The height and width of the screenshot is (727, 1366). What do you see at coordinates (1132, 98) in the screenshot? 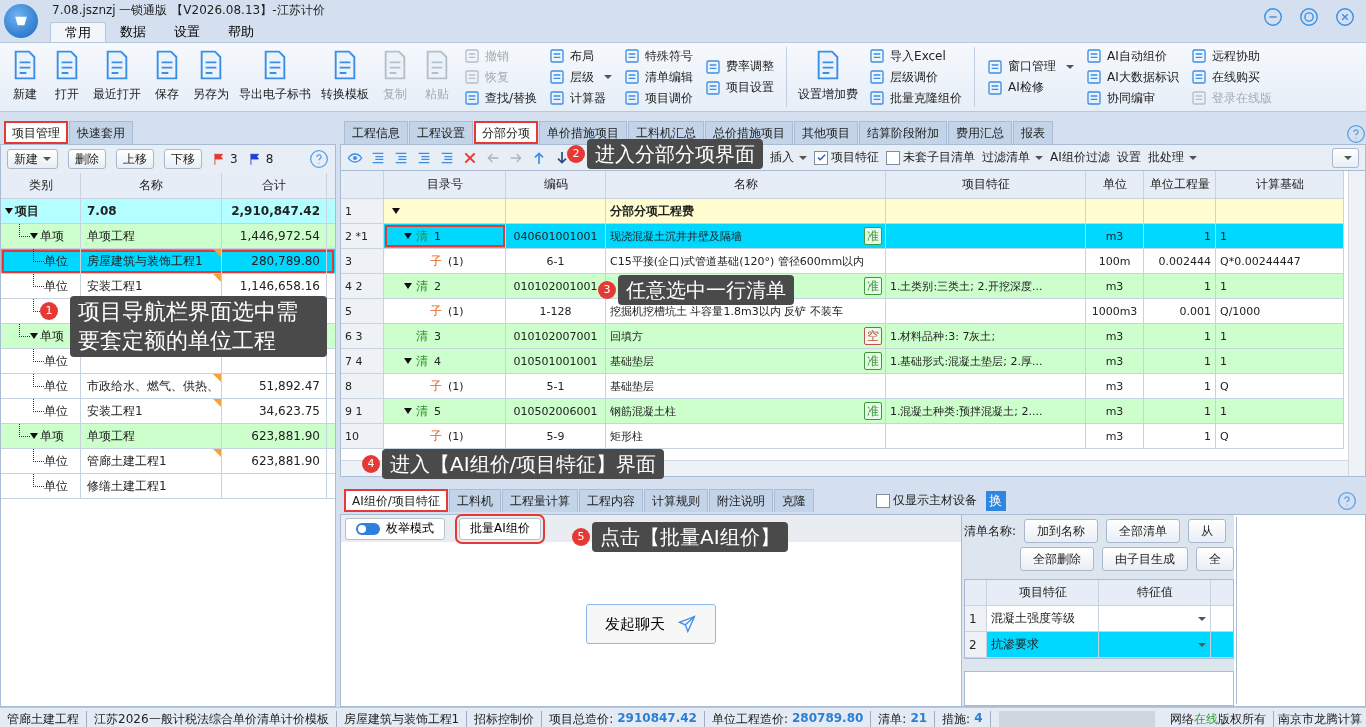
I see `ribbon-button: 协同编审` at bounding box center [1132, 98].